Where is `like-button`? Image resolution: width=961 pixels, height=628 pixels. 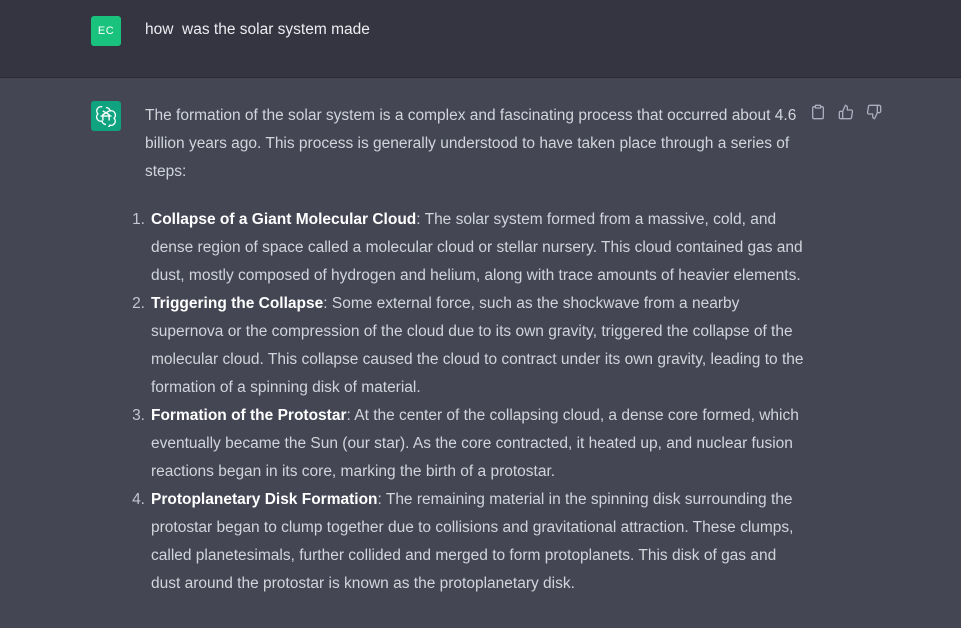
like-button is located at coordinates (846, 114).